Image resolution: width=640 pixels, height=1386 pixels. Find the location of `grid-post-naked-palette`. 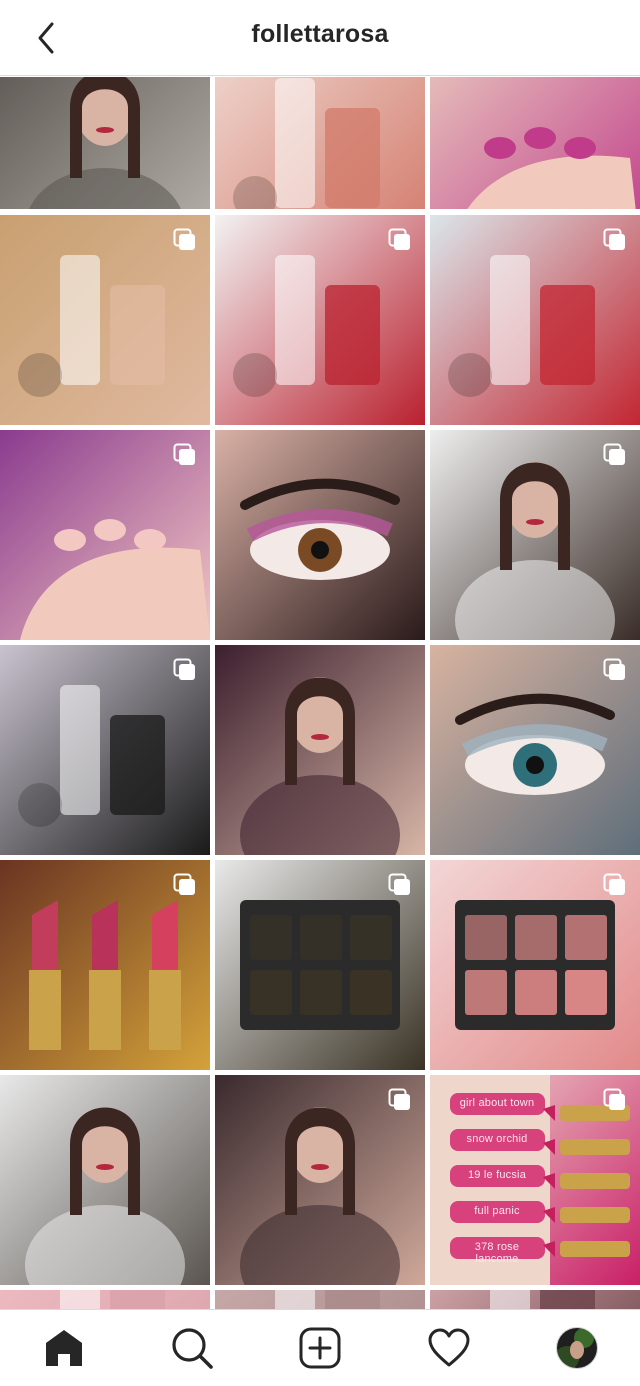

grid-post-naked-palette is located at coordinates (320, 965).